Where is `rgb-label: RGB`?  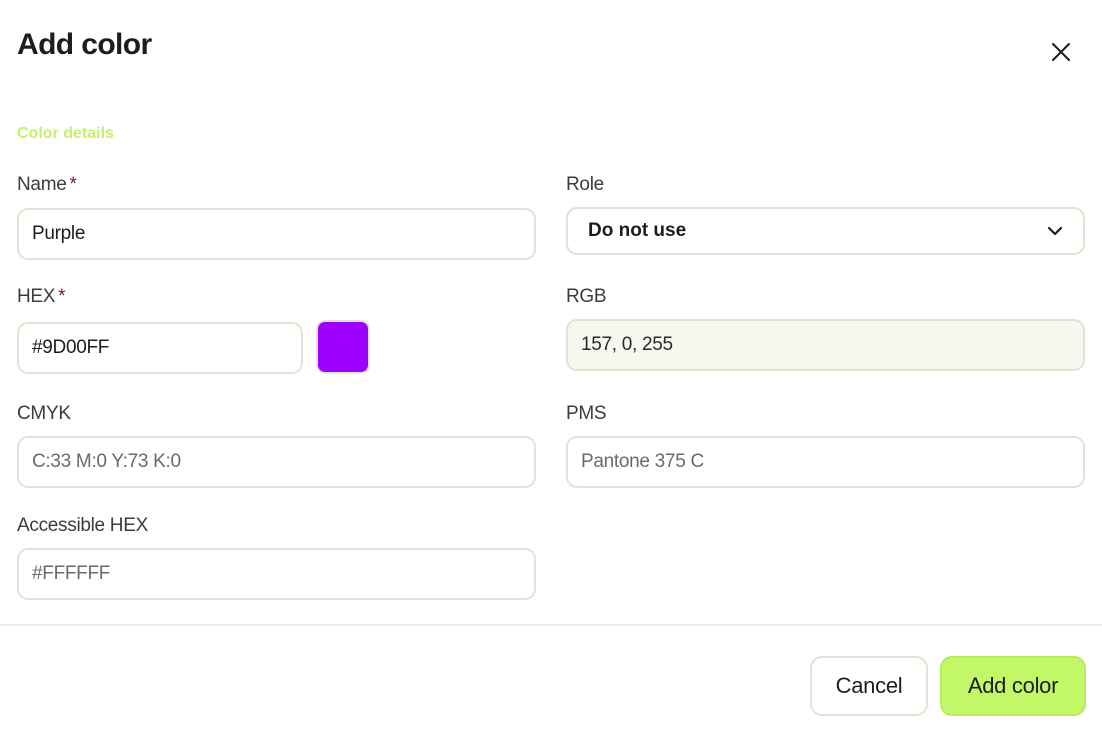
rgb-label: RGB is located at coordinates (586, 296).